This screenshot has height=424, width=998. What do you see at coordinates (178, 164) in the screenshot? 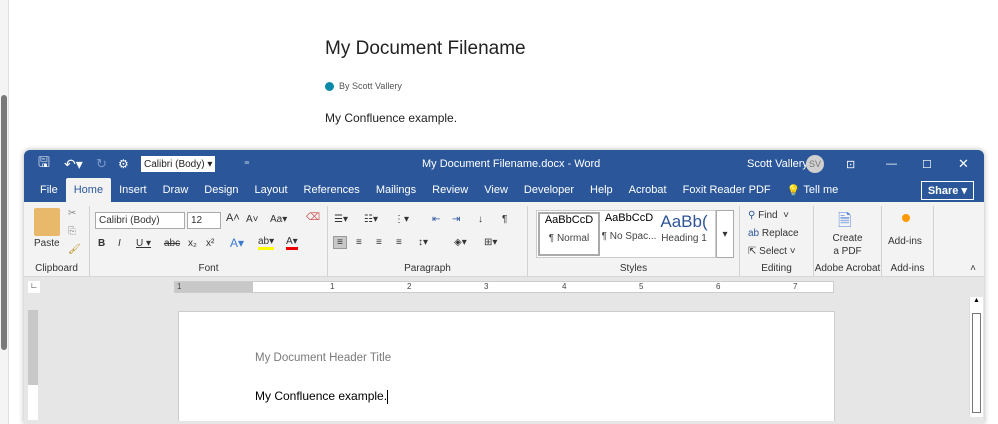
I see `qat-font-select: Calibri (Body) ▾` at bounding box center [178, 164].